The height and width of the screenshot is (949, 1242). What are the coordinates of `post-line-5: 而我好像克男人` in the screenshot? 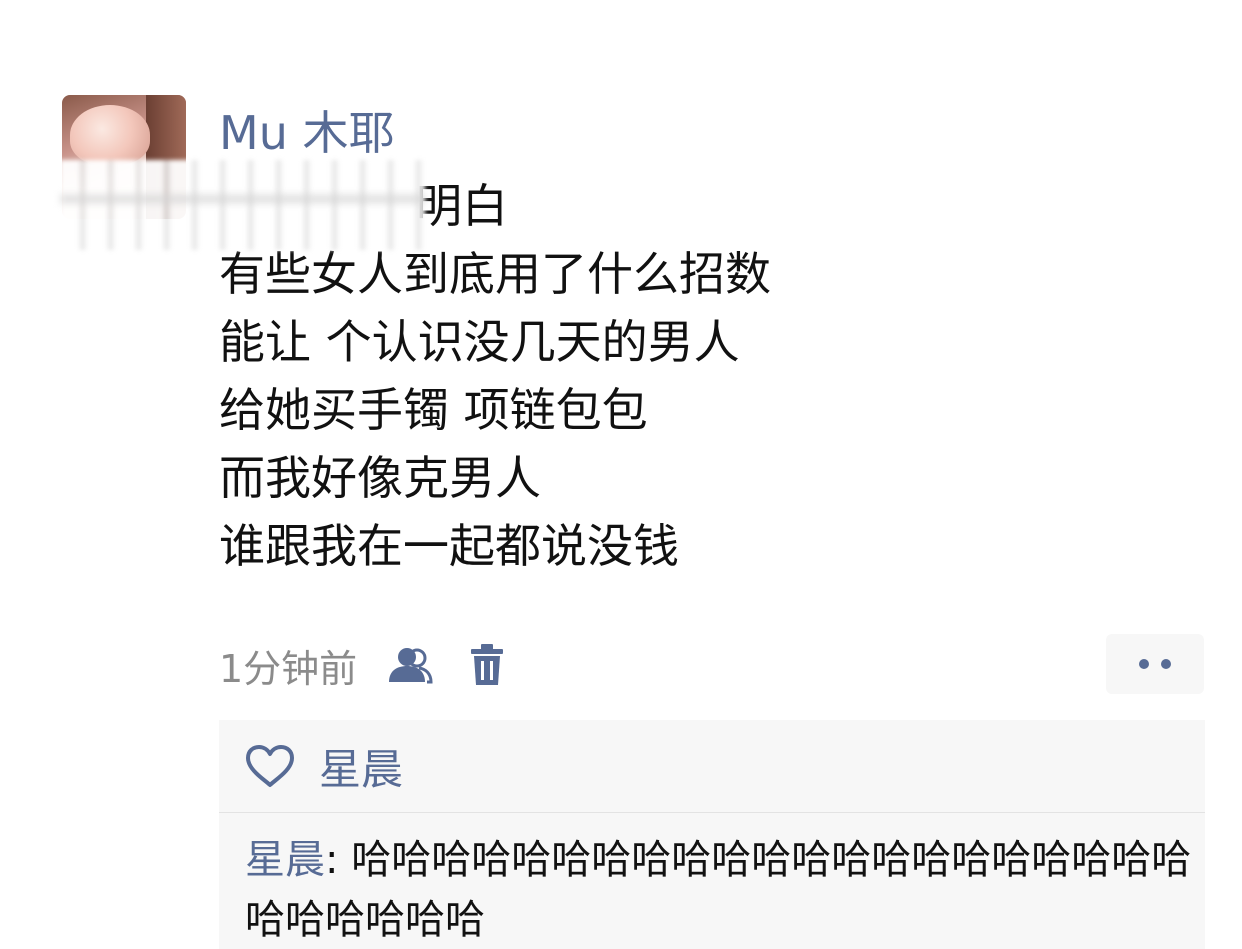 It's located at (380, 478).